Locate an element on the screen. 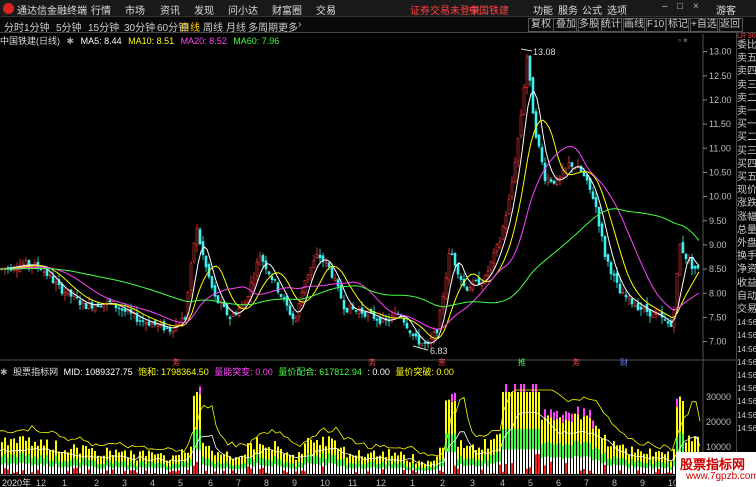 Image resolution: width=756 pixels, height=487 pixels. menu-jiaoyi: 交易 is located at coordinates (326, 9).